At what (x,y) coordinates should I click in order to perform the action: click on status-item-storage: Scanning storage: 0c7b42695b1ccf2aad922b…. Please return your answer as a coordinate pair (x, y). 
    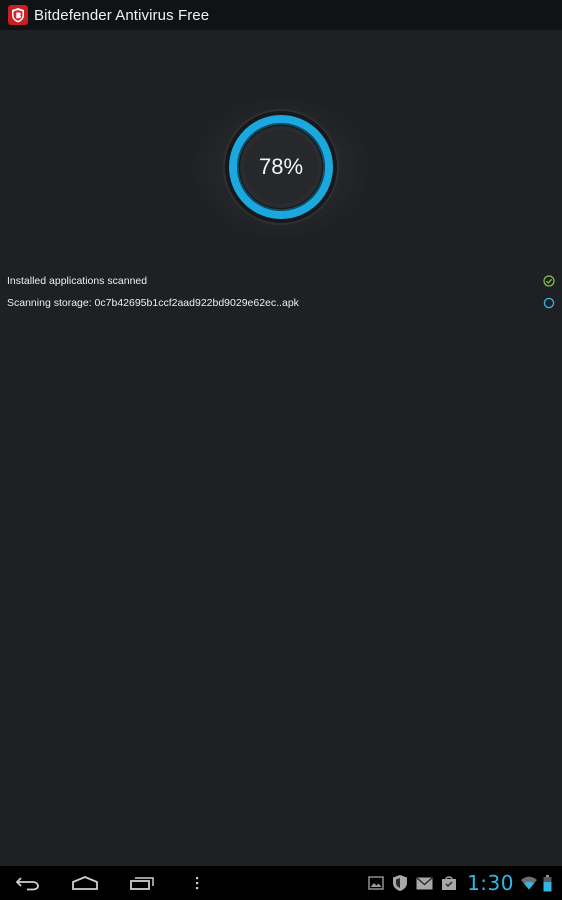
    Looking at the image, I should click on (281, 303).